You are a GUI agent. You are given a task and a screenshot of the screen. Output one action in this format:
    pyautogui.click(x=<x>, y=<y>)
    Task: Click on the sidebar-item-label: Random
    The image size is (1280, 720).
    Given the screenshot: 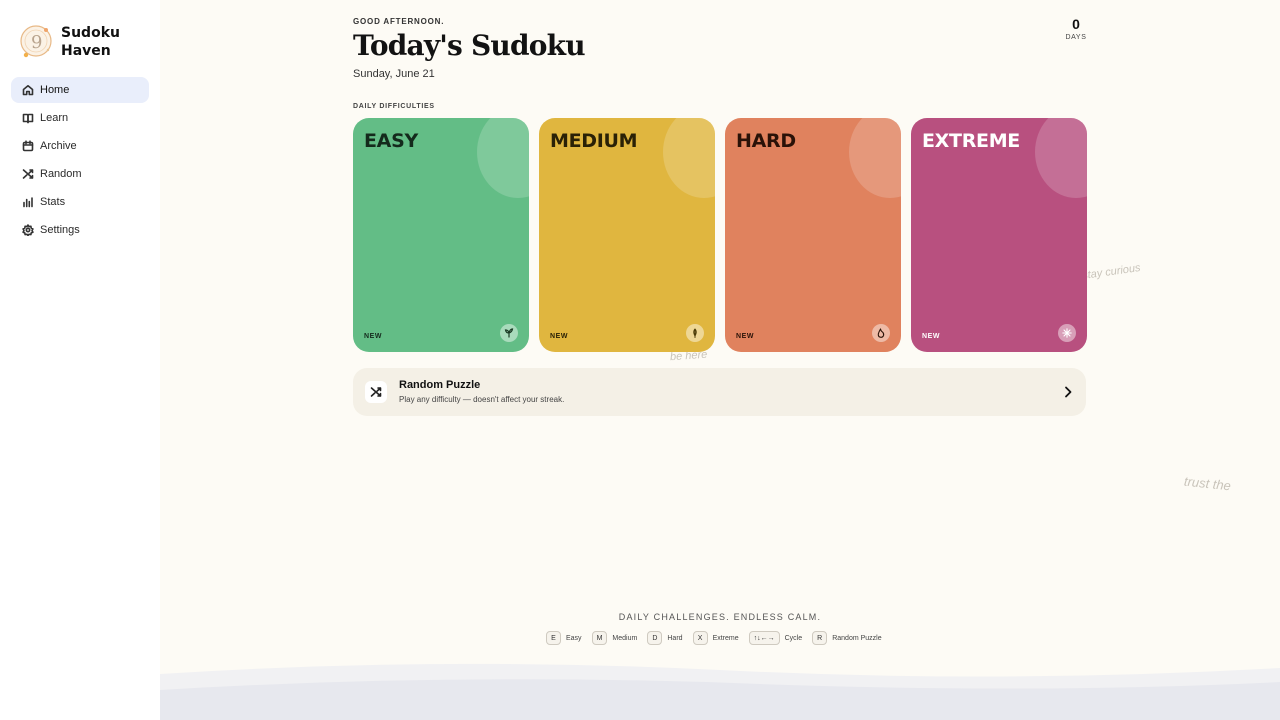 What is the action you would take?
    pyautogui.click(x=61, y=174)
    